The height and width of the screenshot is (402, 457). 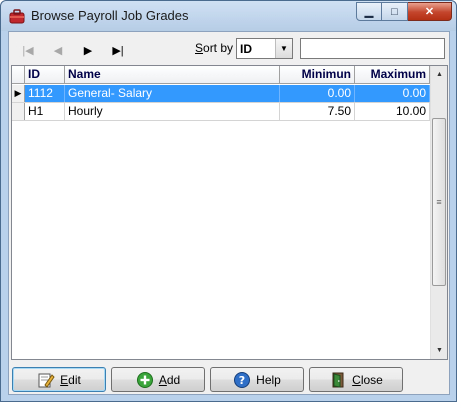 What do you see at coordinates (214, 48) in the screenshot?
I see `sort-by-label: Sort by` at bounding box center [214, 48].